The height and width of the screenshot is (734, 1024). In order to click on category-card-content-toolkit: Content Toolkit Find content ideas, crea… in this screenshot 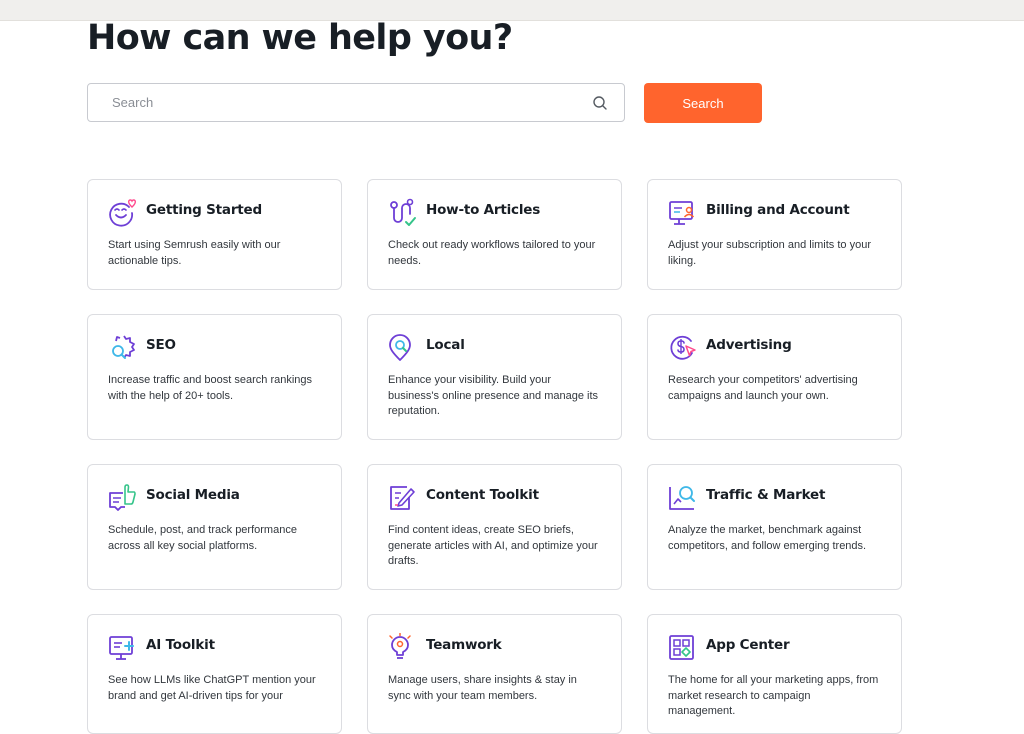, I will do `click(494, 527)`.